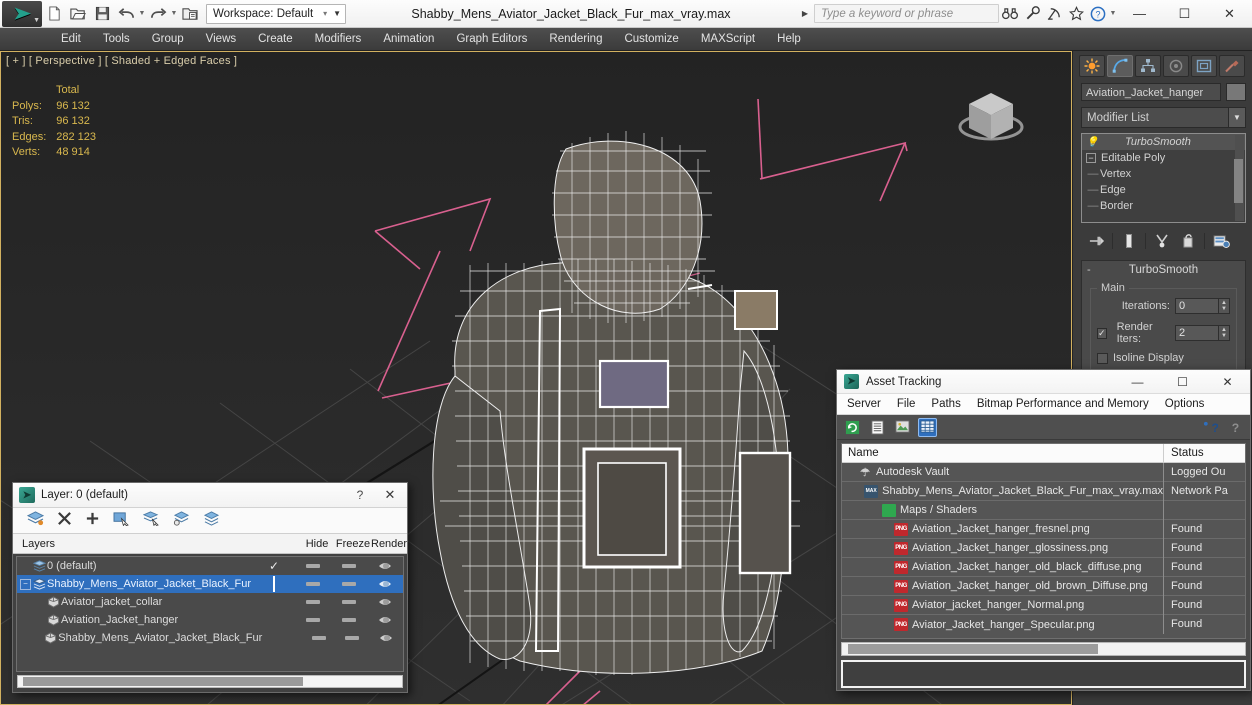 The height and width of the screenshot is (705, 1252). Describe the element at coordinates (1151, 92) in the screenshot. I see `object-name-field: Aviation_Jacket_hanger` at that location.